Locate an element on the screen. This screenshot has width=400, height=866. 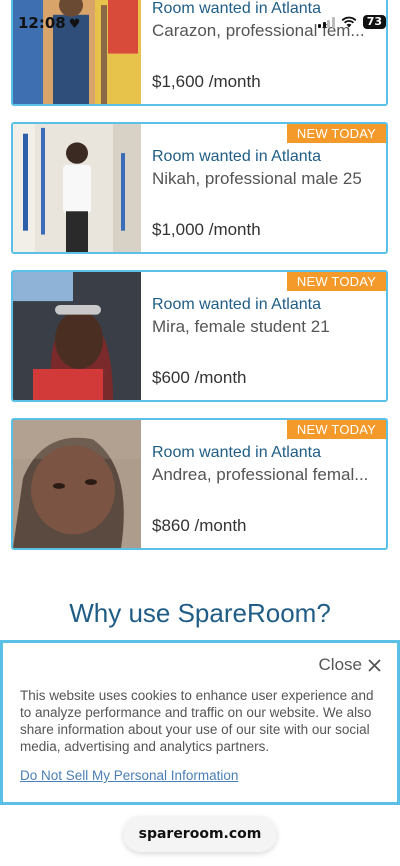
listing-price: $1,000 /month is located at coordinates (206, 229).